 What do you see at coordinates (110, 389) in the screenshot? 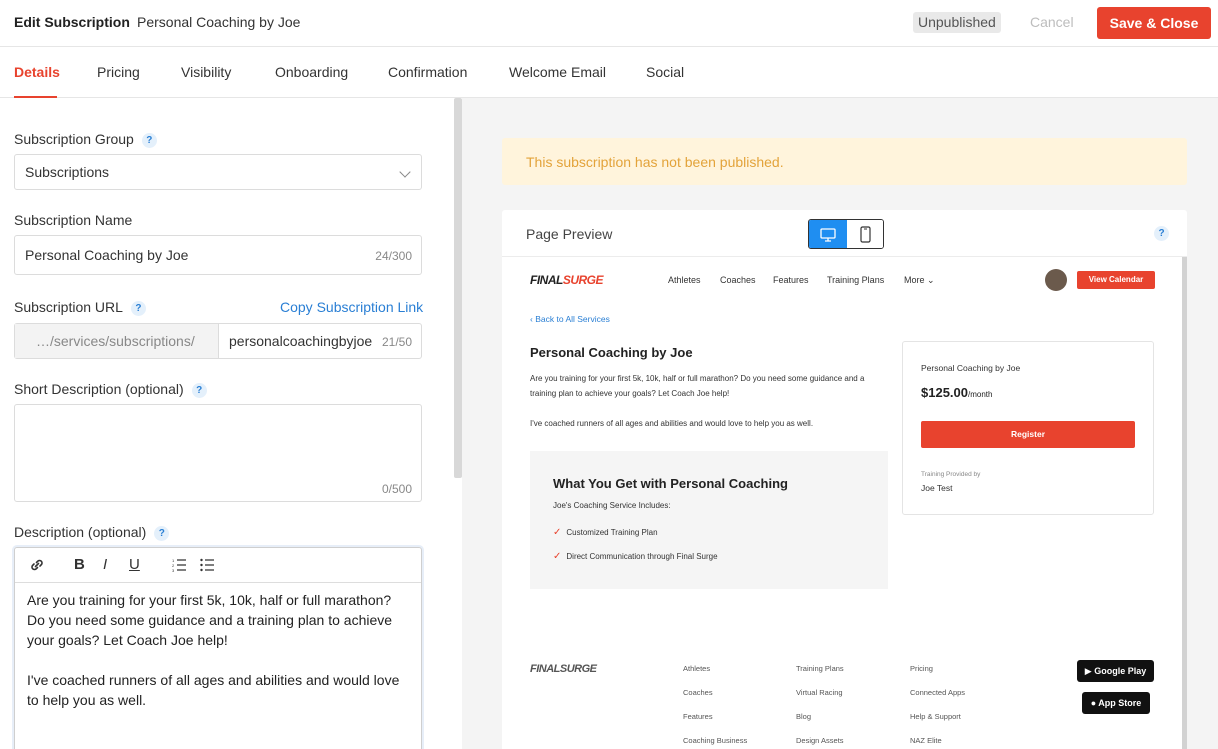
I see `short-description-label: Short Description (optional)?` at bounding box center [110, 389].